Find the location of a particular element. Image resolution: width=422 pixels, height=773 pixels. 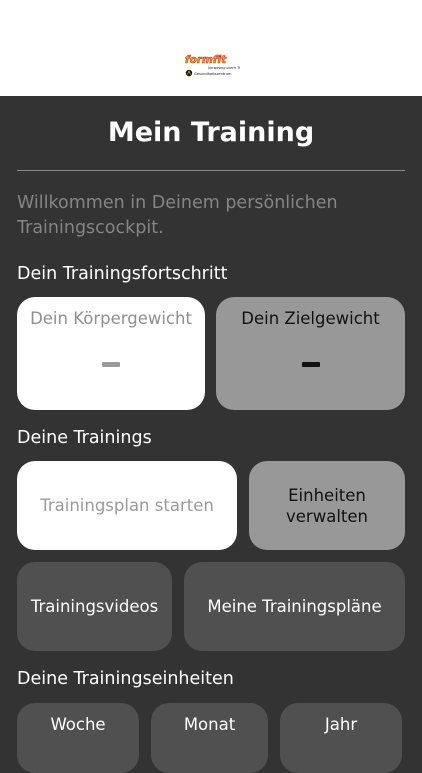

start-training-plan-button: Trainingsplan starten is located at coordinates (127, 505).